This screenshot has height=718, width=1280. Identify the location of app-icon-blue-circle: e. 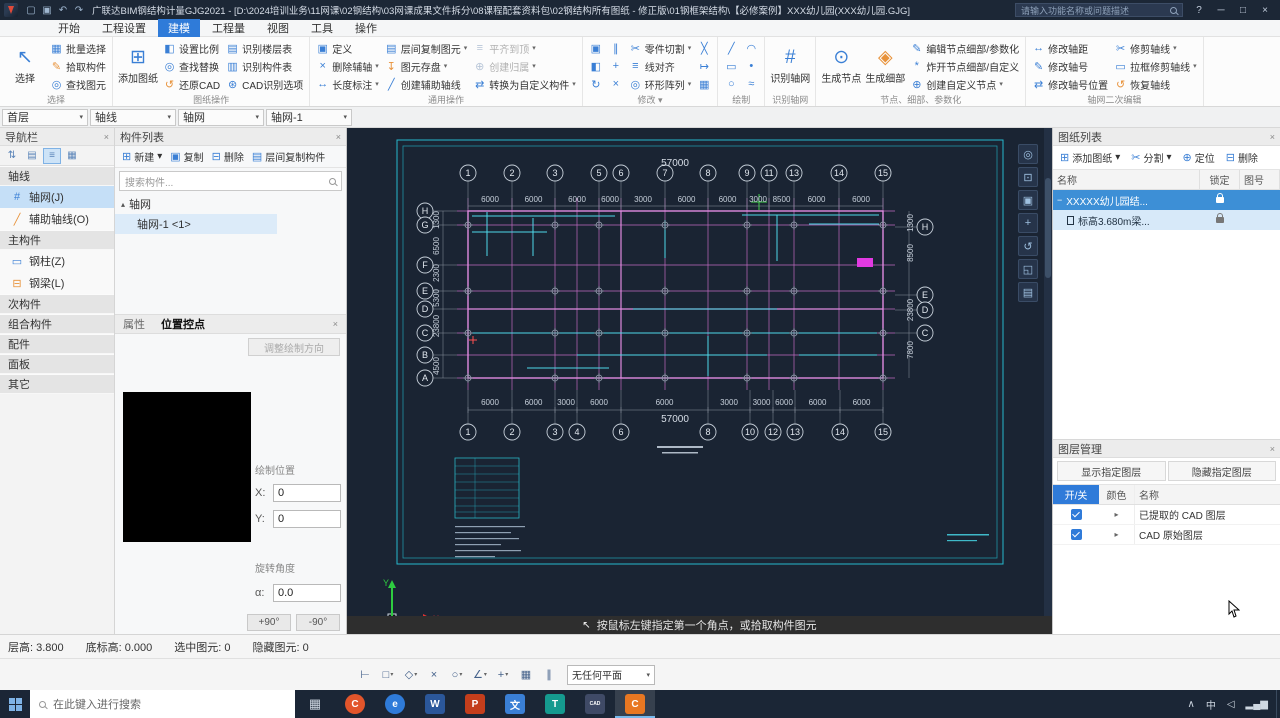
(395, 704).